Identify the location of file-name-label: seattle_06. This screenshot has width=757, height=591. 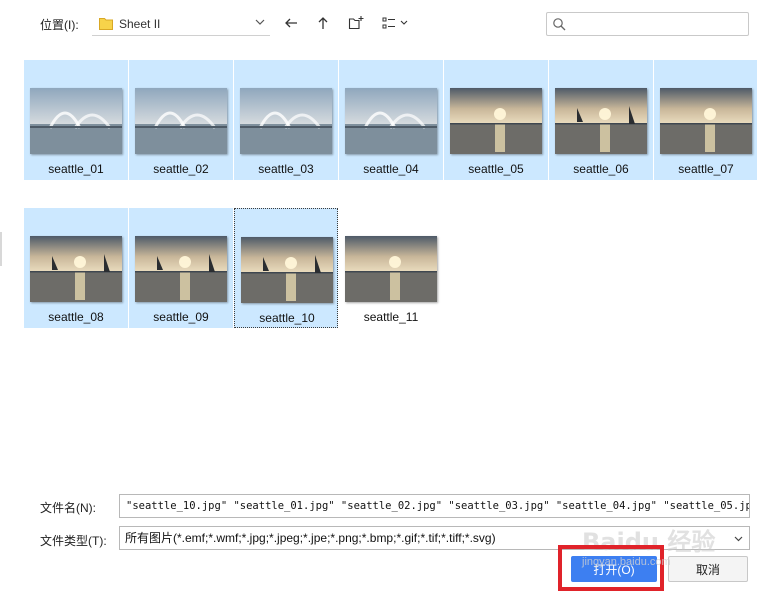
(601, 169).